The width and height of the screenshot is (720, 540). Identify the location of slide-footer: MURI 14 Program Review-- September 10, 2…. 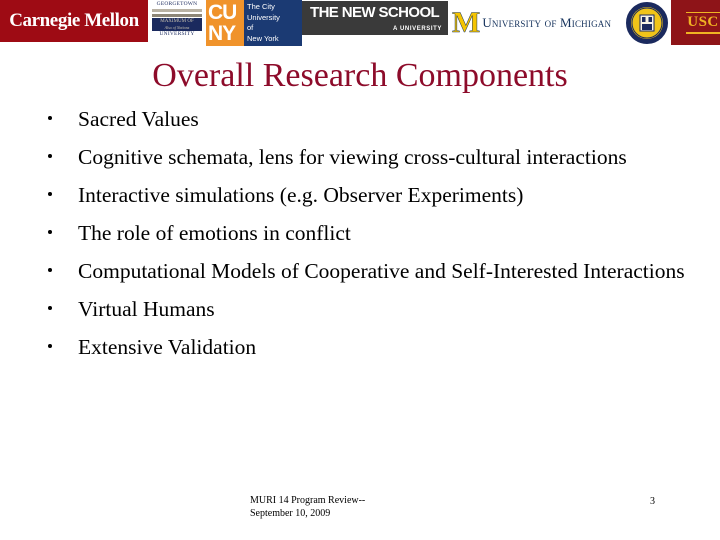
(307, 507).